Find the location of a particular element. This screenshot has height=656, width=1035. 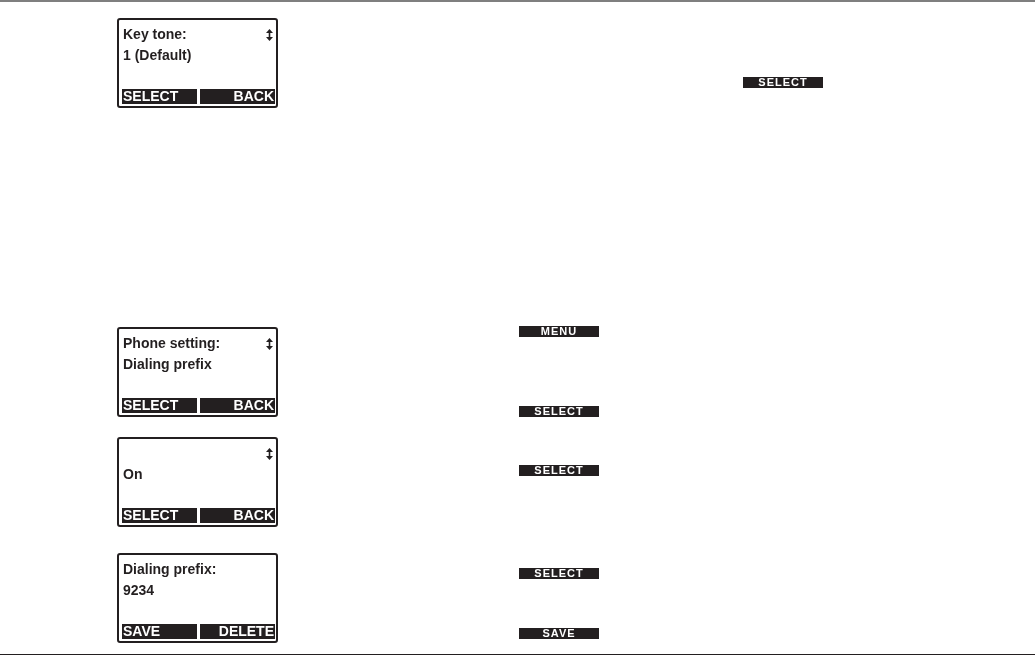

key-label: MENU is located at coordinates (559, 331).